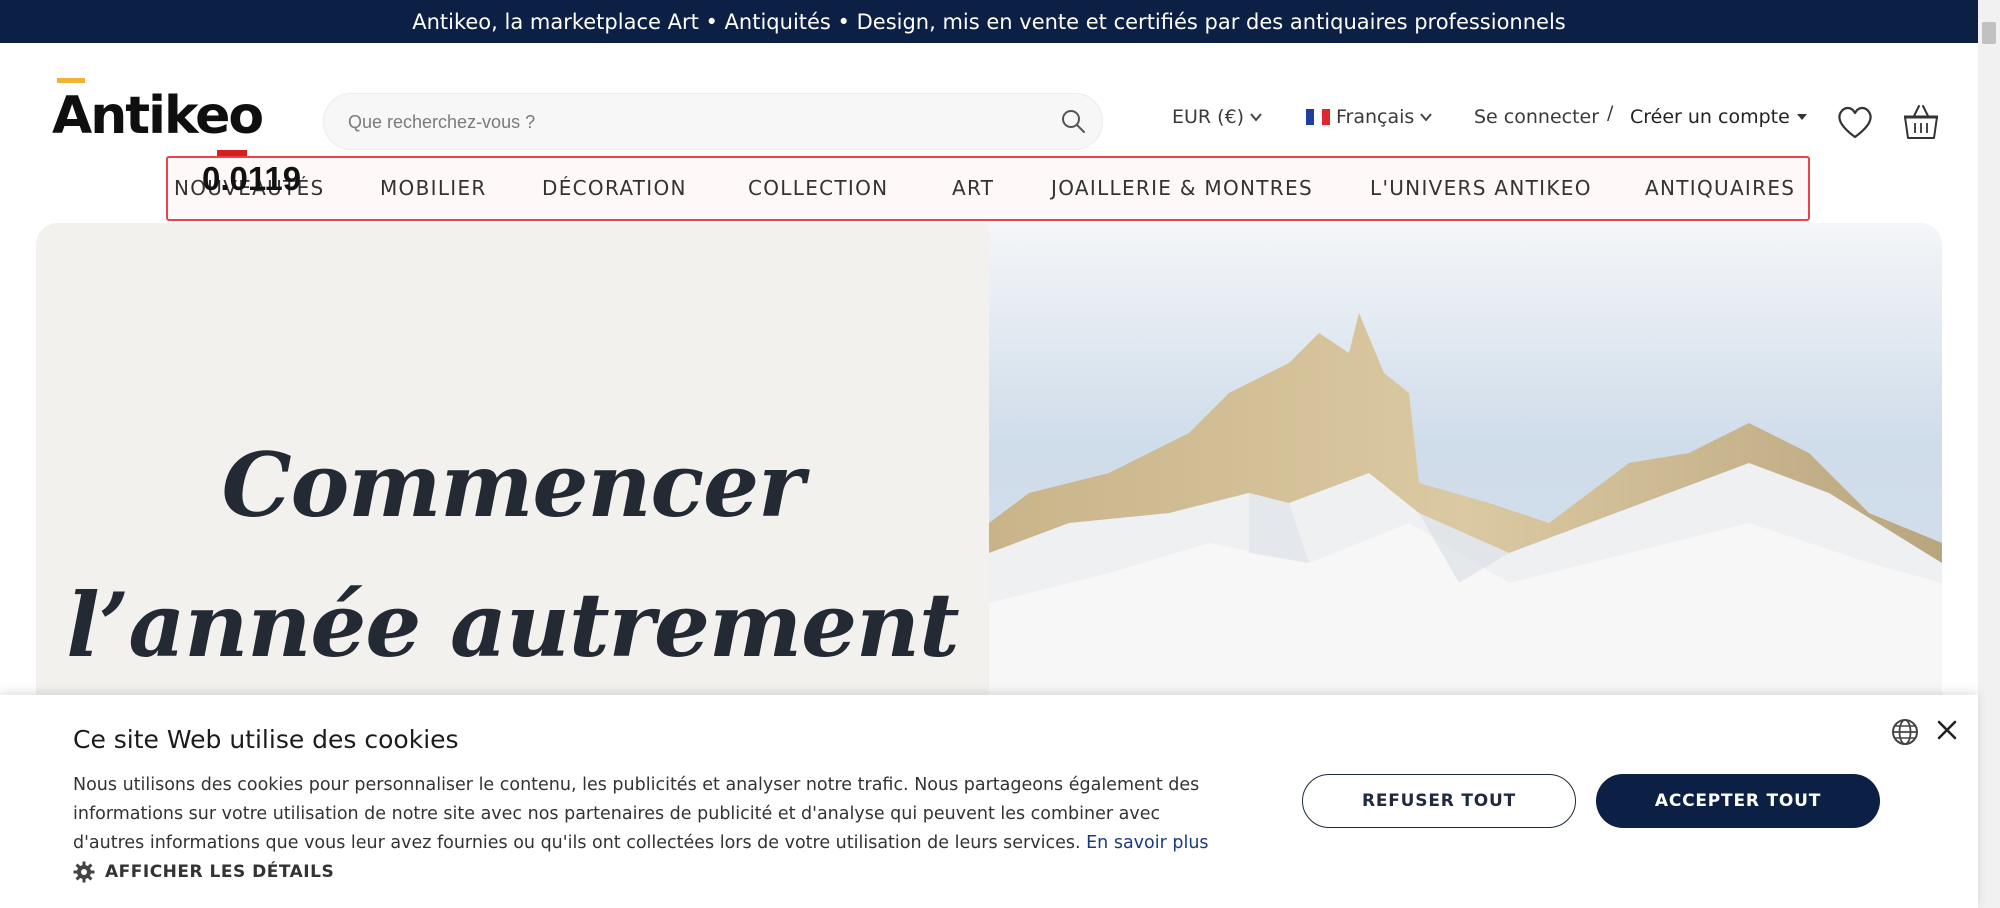  Describe the element at coordinates (71, 80) in the screenshot. I see `logo-accent-bar` at that location.